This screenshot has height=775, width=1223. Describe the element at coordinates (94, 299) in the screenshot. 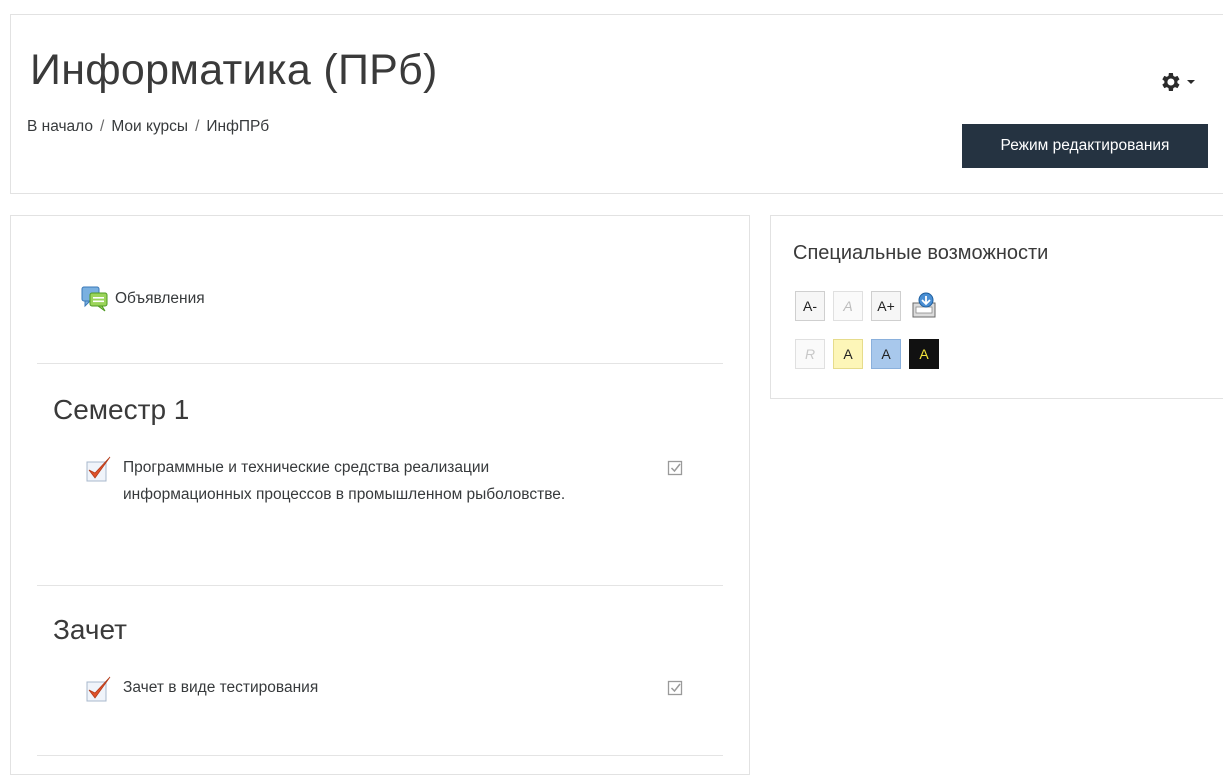

I see `forum-icon` at that location.